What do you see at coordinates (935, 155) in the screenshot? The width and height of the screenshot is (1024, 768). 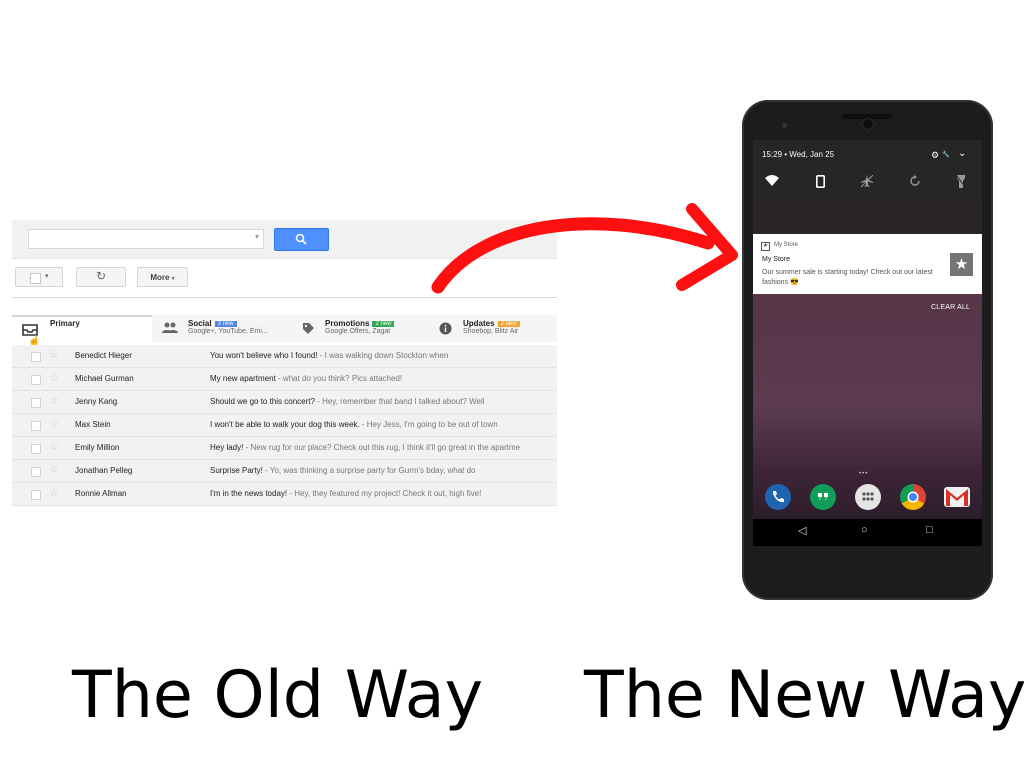 I see `settings-gear-icon: ⚙` at bounding box center [935, 155].